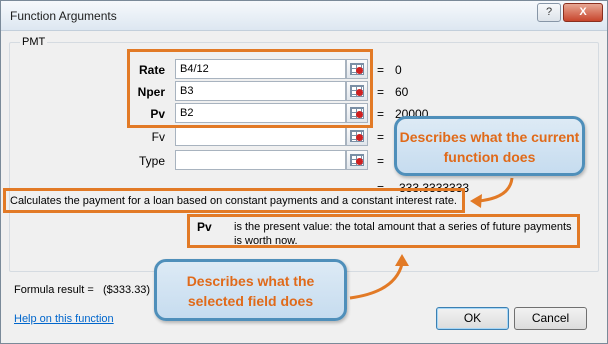 Image resolution: width=608 pixels, height=344 pixels. Describe the element at coordinates (472, 318) in the screenshot. I see `ok-button: OK` at that location.